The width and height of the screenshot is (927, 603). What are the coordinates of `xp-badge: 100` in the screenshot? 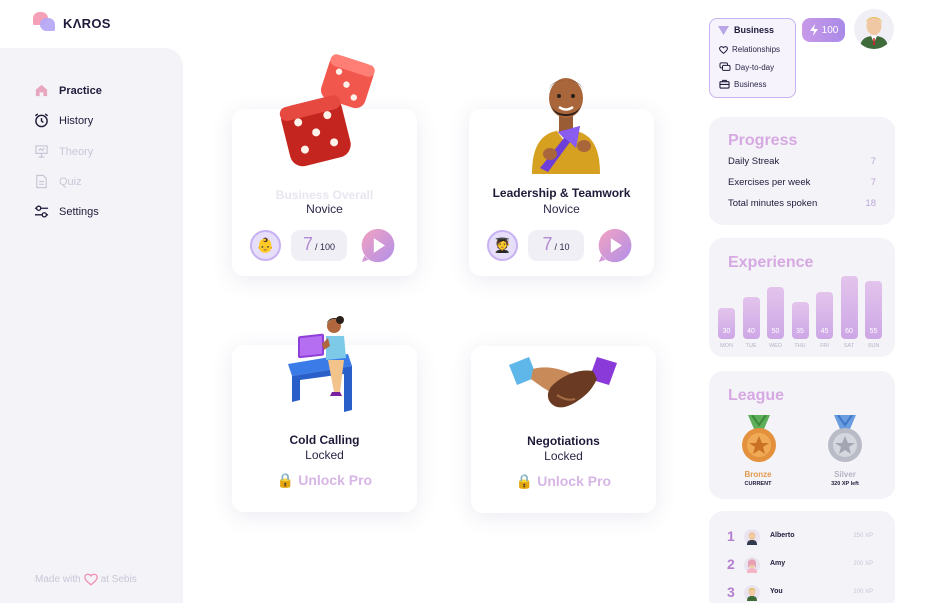 It's located at (823, 30).